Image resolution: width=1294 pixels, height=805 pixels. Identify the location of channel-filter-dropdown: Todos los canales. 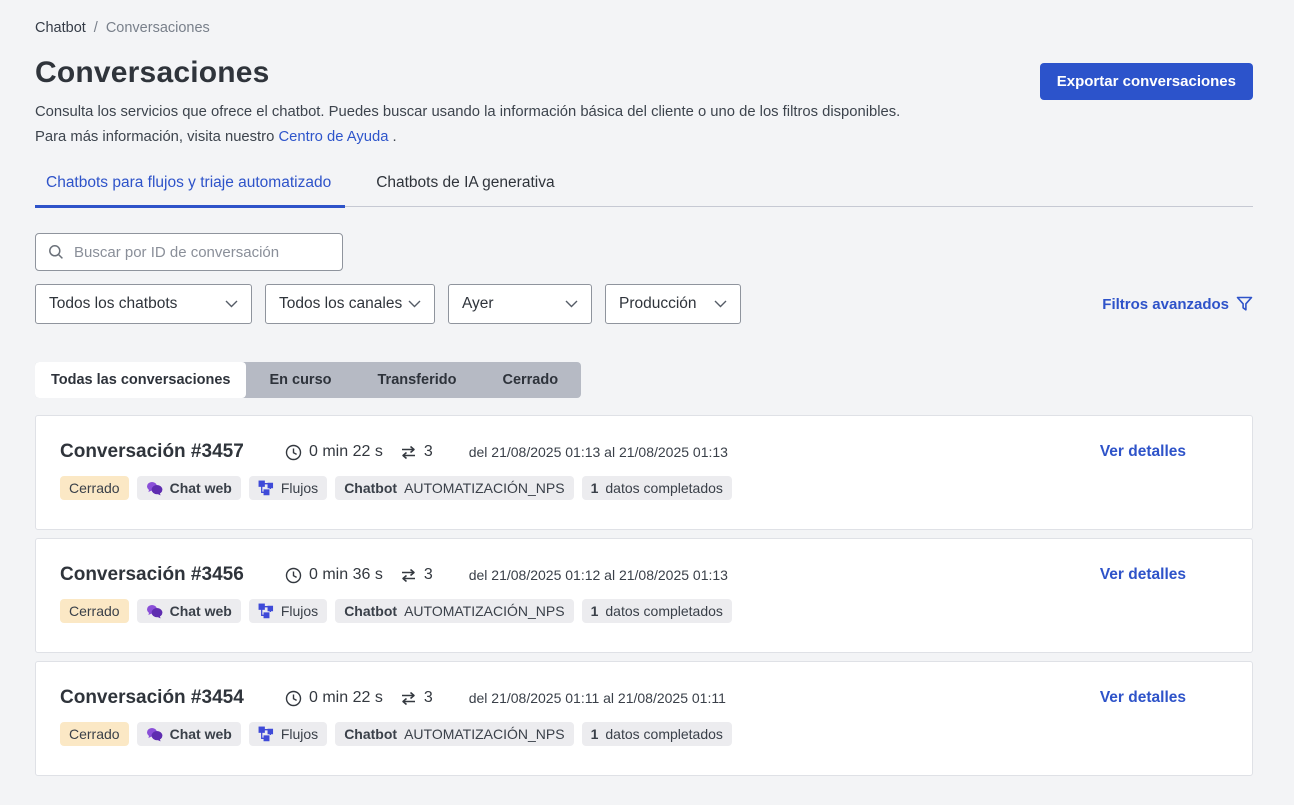
(350, 304).